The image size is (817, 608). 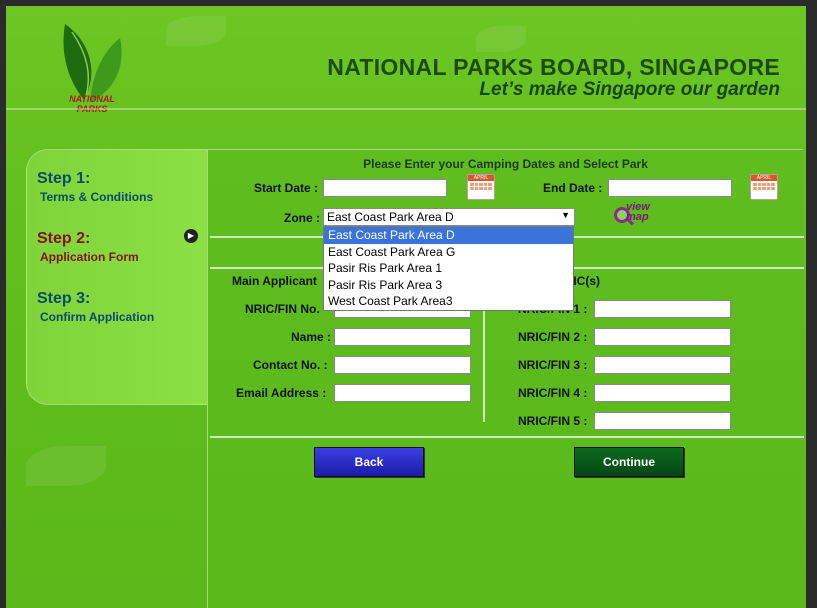 I want to click on step-3-subtitle: Confirm Application, so click(x=97, y=317).